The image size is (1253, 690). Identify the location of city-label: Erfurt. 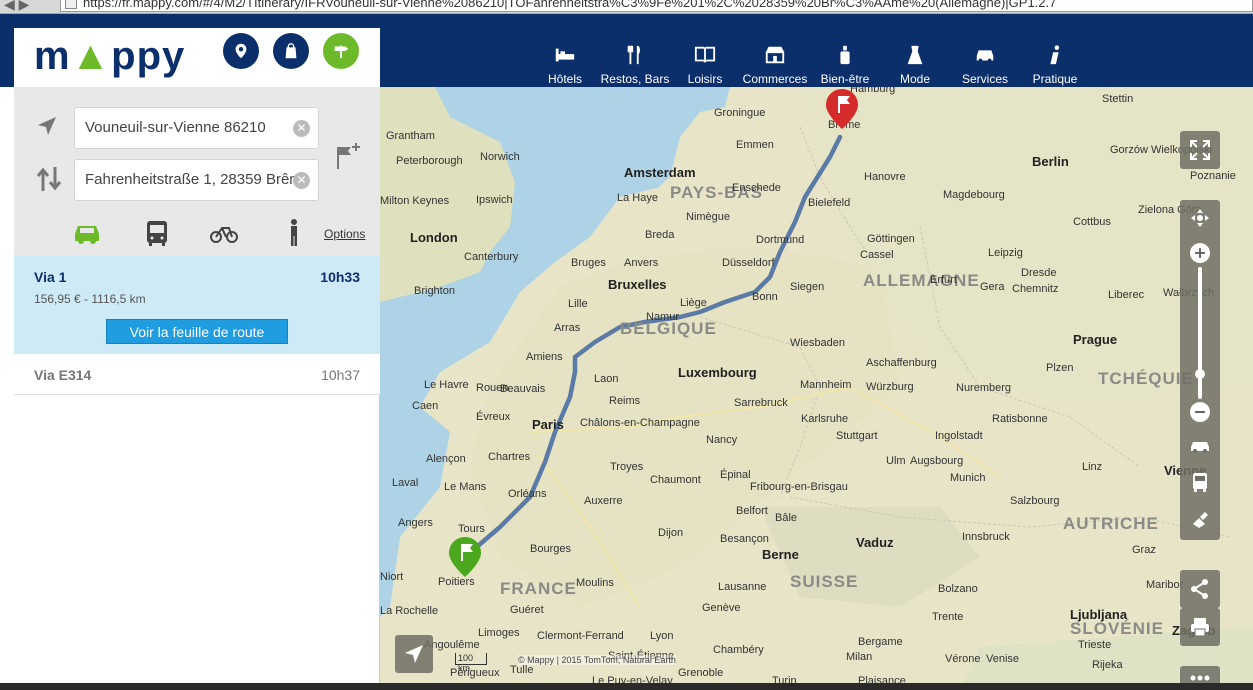
(943, 280).